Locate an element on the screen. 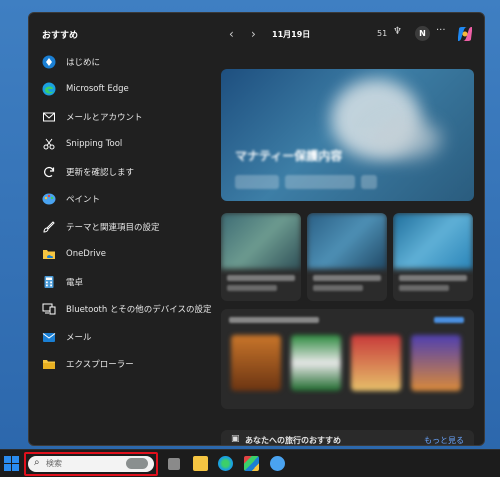 Image resolution: width=500 pixels, height=477 pixels. hero-title: マナティー保護内容 is located at coordinates (289, 156).